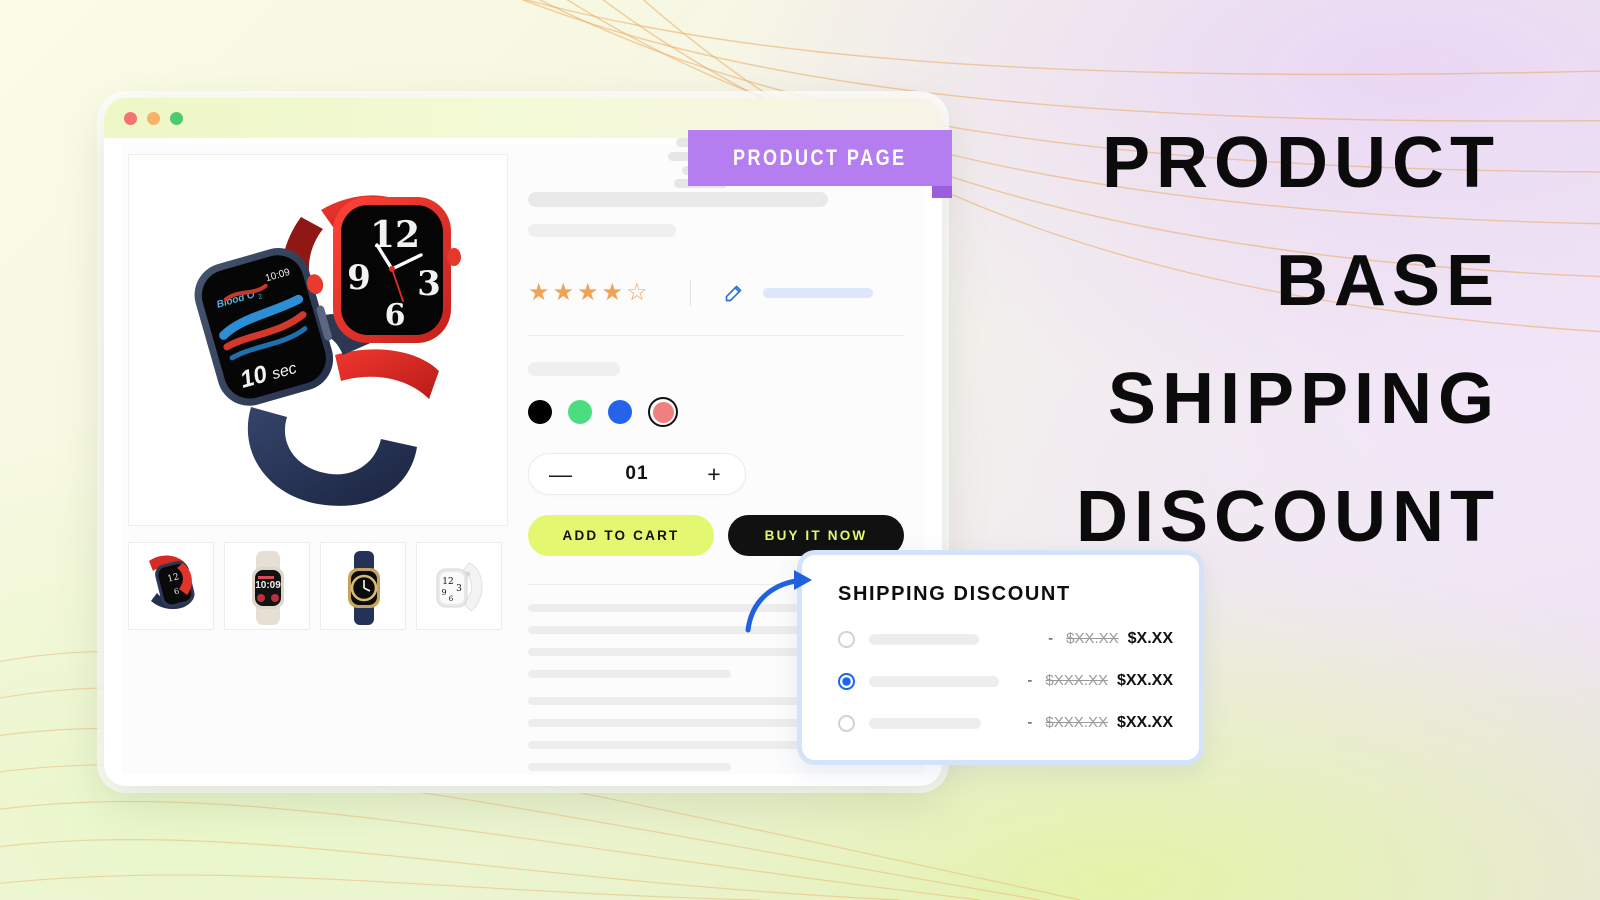 The width and height of the screenshot is (1600, 900). I want to click on star-2: ★, so click(563, 292).